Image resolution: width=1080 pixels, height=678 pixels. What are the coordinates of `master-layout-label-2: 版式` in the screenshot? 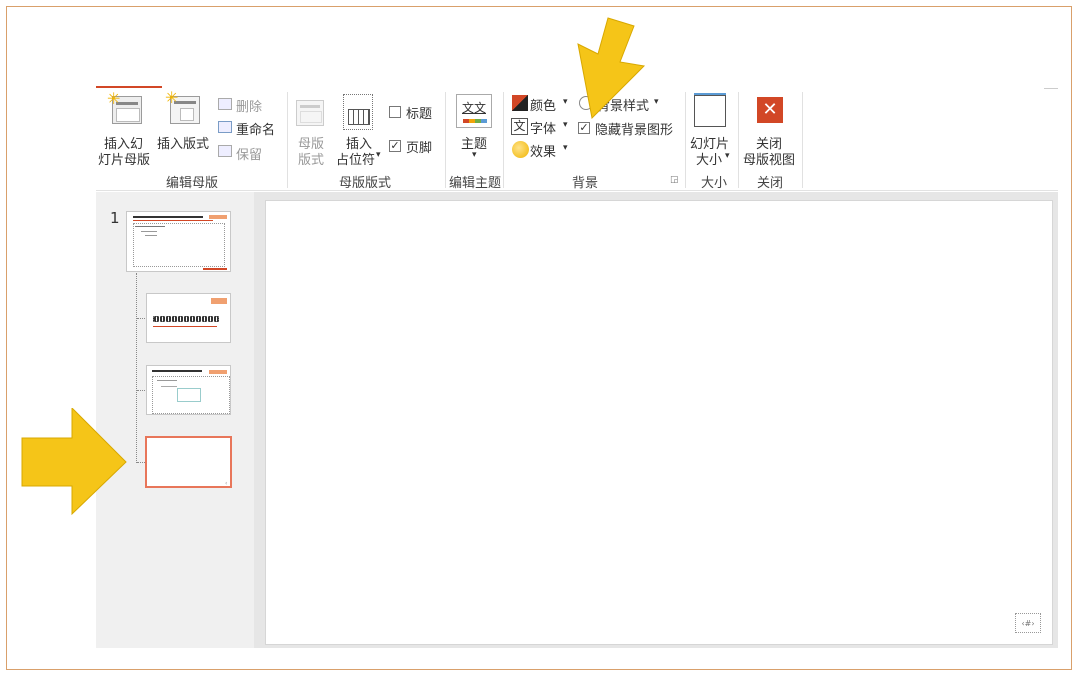 It's located at (311, 160).